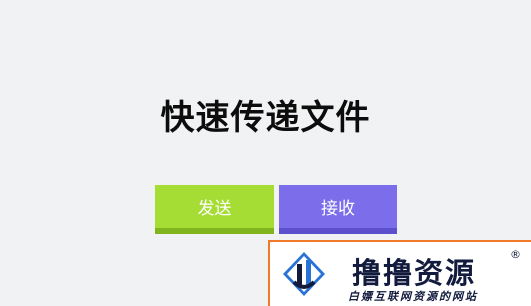 This screenshot has height=306, width=531. What do you see at coordinates (414, 273) in the screenshot?
I see `watermark-title: 撸撸资源` at bounding box center [414, 273].